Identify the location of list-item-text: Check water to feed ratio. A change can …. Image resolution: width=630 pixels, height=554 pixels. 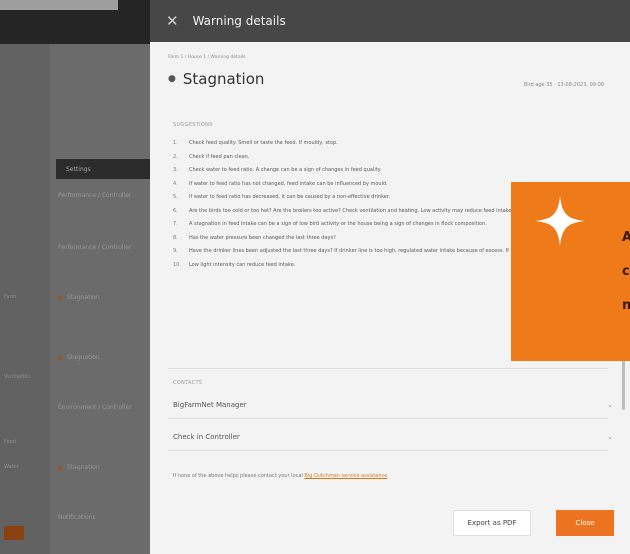
(285, 170).